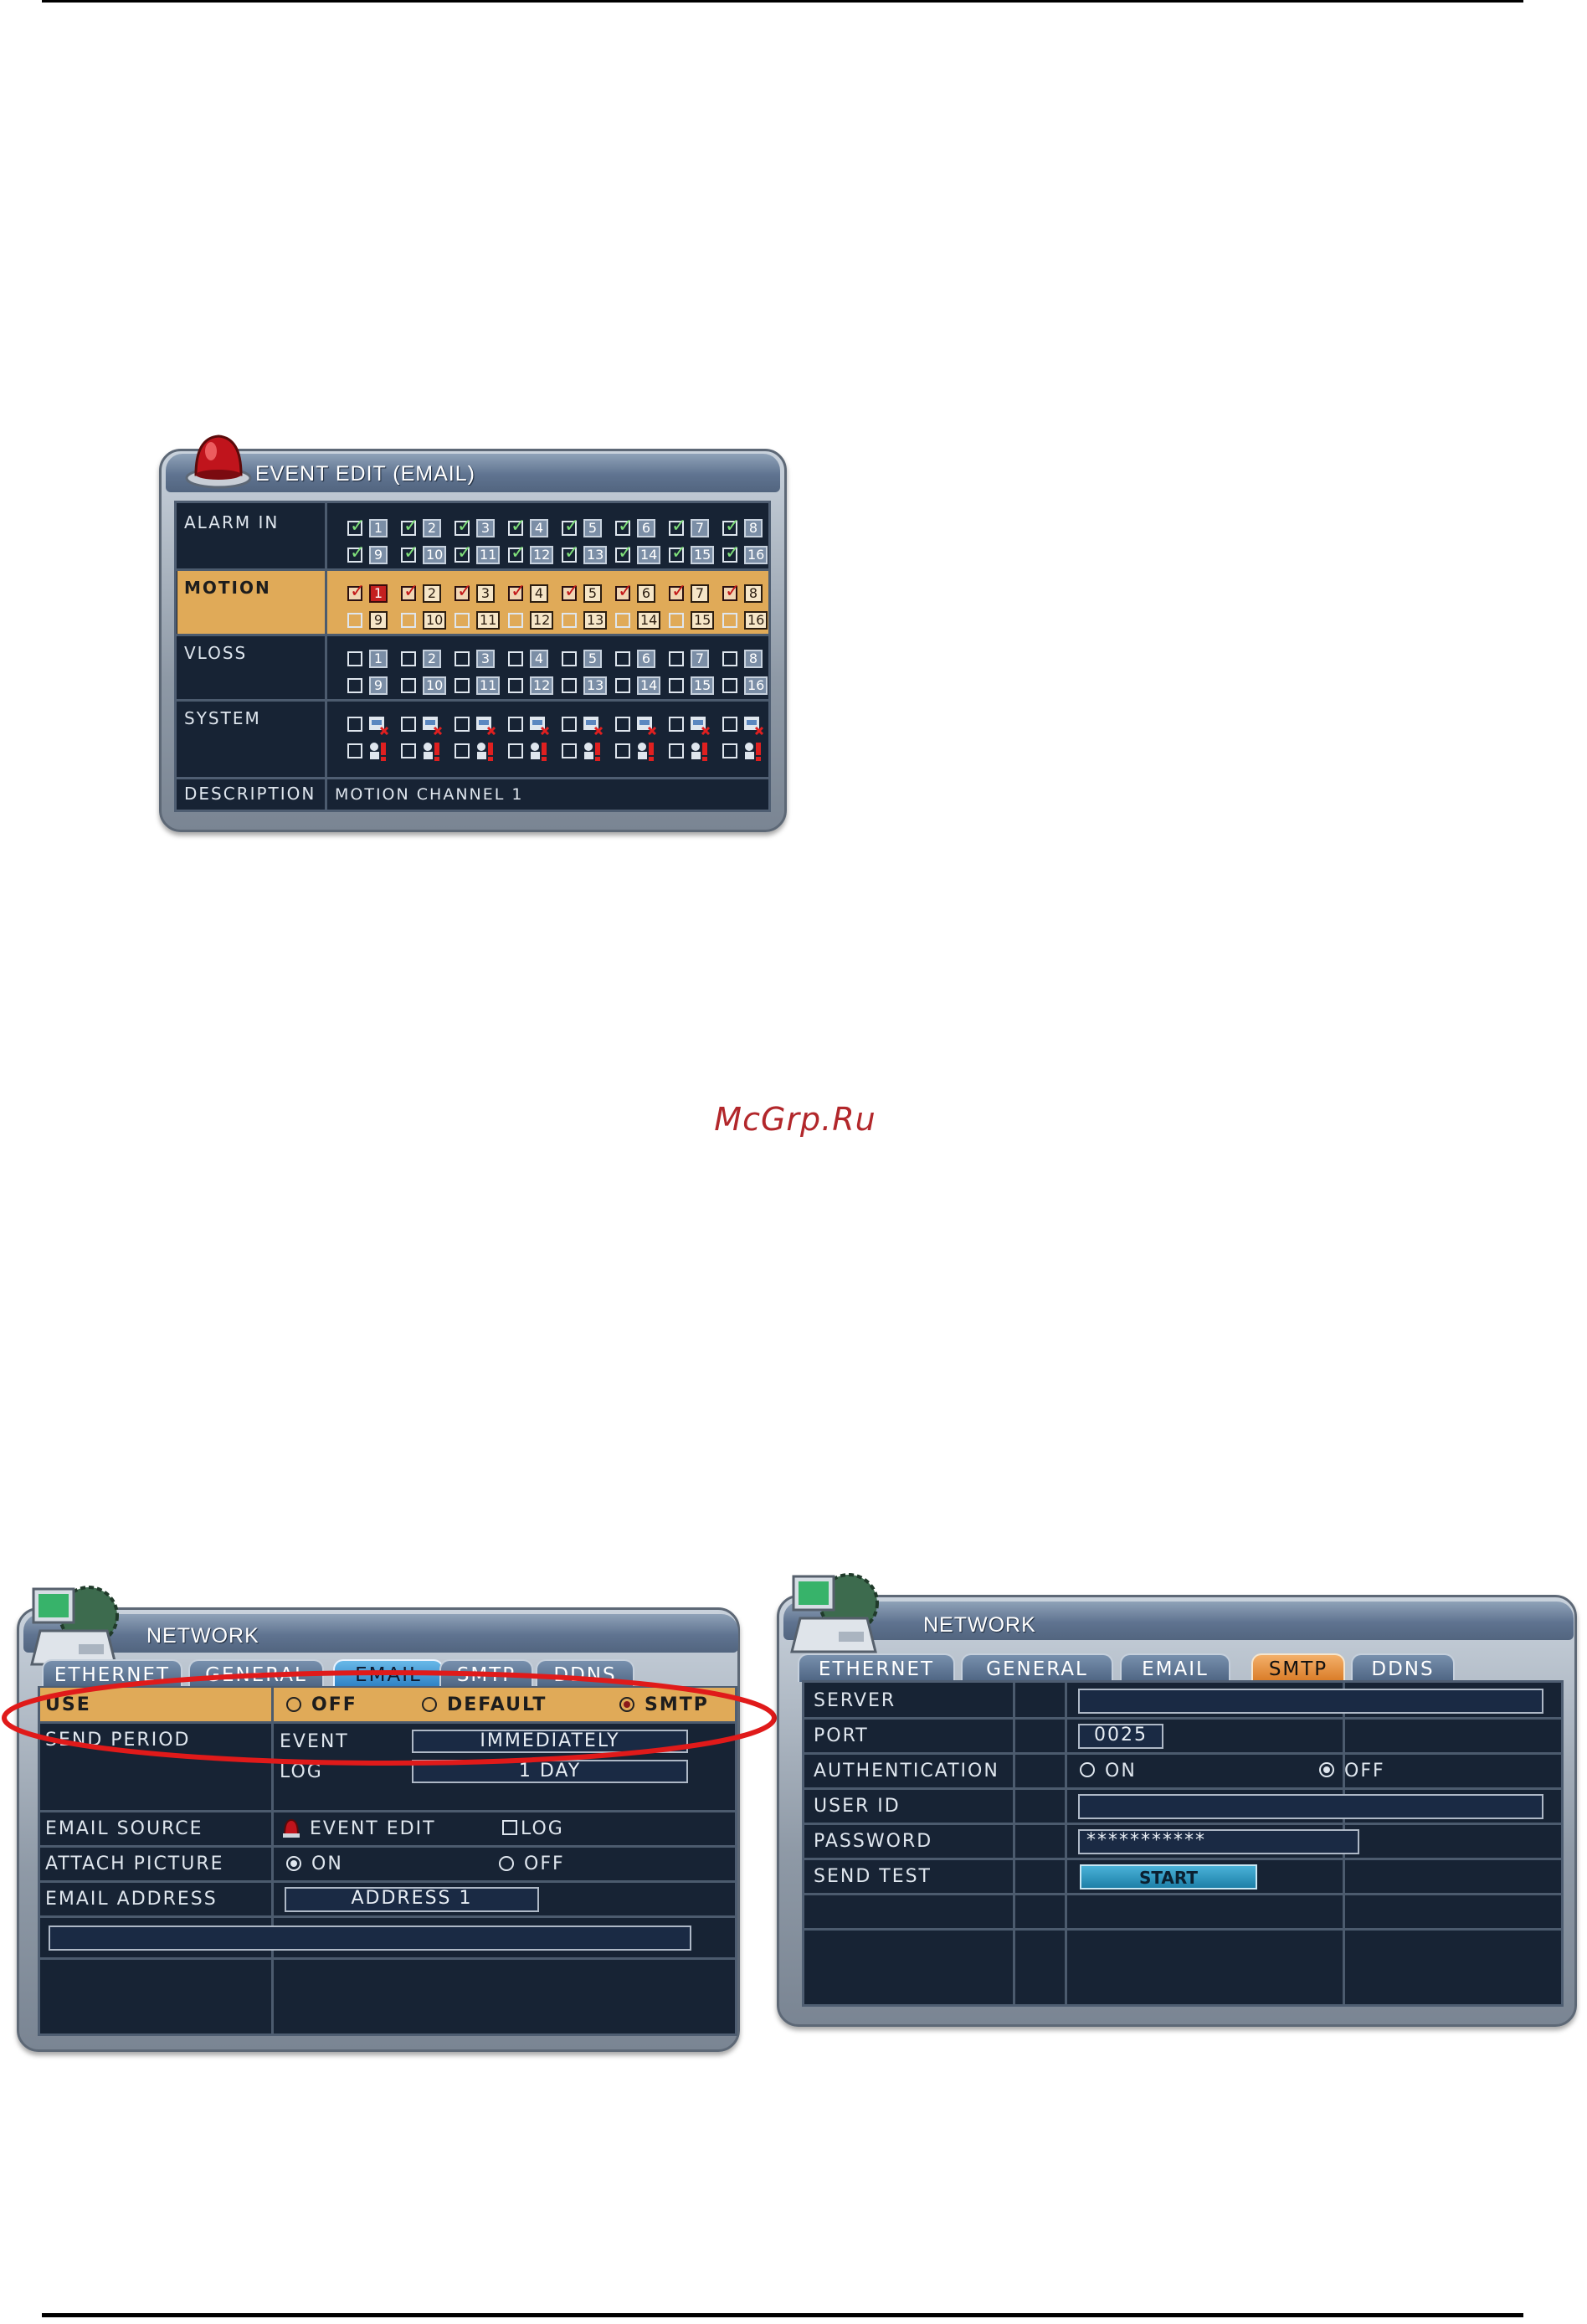 This screenshot has height=2324, width=1587. I want to click on auth-on-label: ON, so click(1121, 1771).